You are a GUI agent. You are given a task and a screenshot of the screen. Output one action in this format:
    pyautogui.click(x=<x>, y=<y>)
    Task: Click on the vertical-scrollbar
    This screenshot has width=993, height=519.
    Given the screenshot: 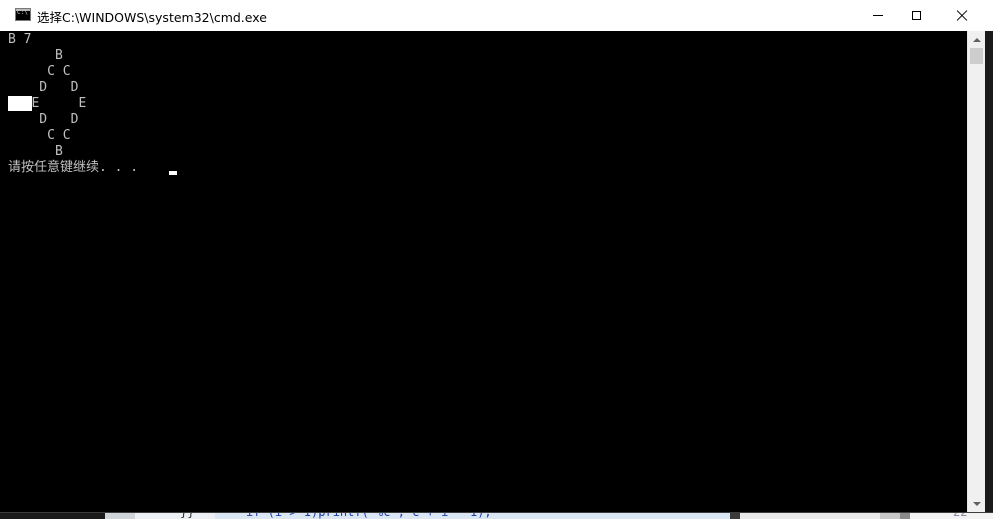 What is the action you would take?
    pyautogui.click(x=976, y=271)
    